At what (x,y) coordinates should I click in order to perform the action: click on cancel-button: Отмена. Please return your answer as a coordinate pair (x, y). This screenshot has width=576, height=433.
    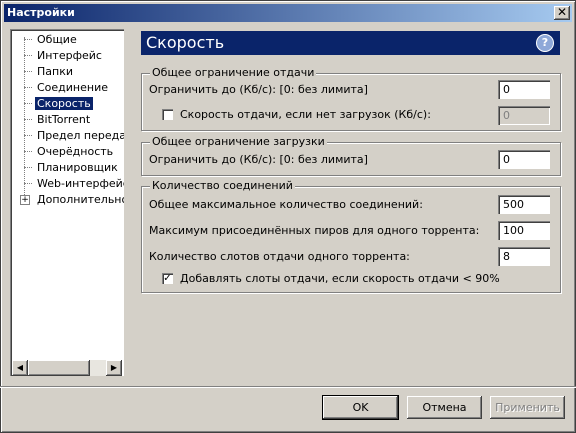
    Looking at the image, I should click on (444, 407).